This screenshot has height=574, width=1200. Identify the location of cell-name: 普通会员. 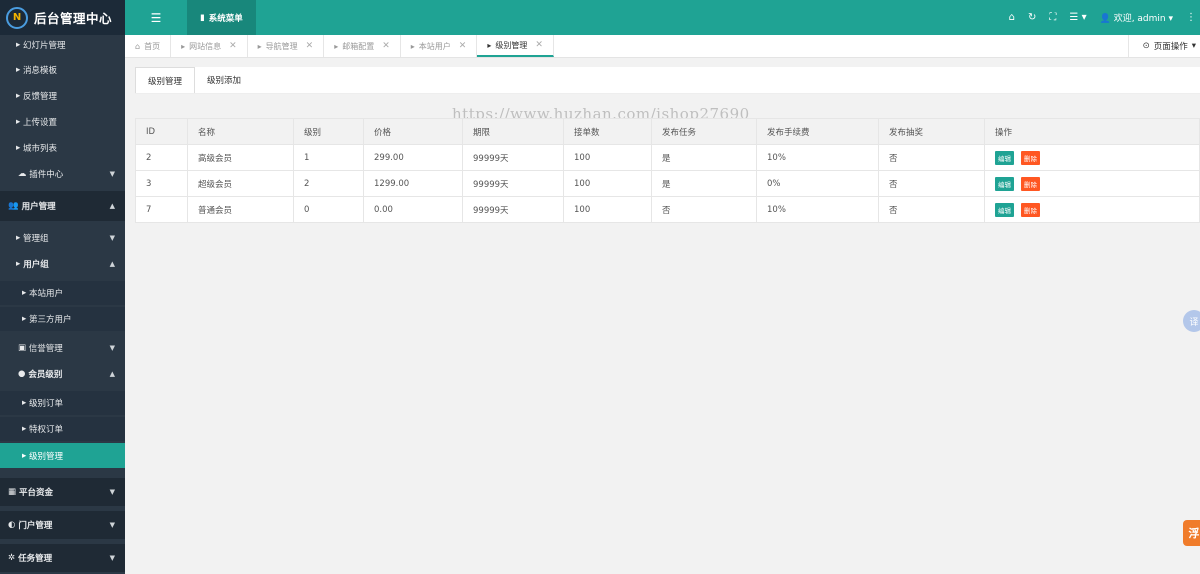
(240, 209).